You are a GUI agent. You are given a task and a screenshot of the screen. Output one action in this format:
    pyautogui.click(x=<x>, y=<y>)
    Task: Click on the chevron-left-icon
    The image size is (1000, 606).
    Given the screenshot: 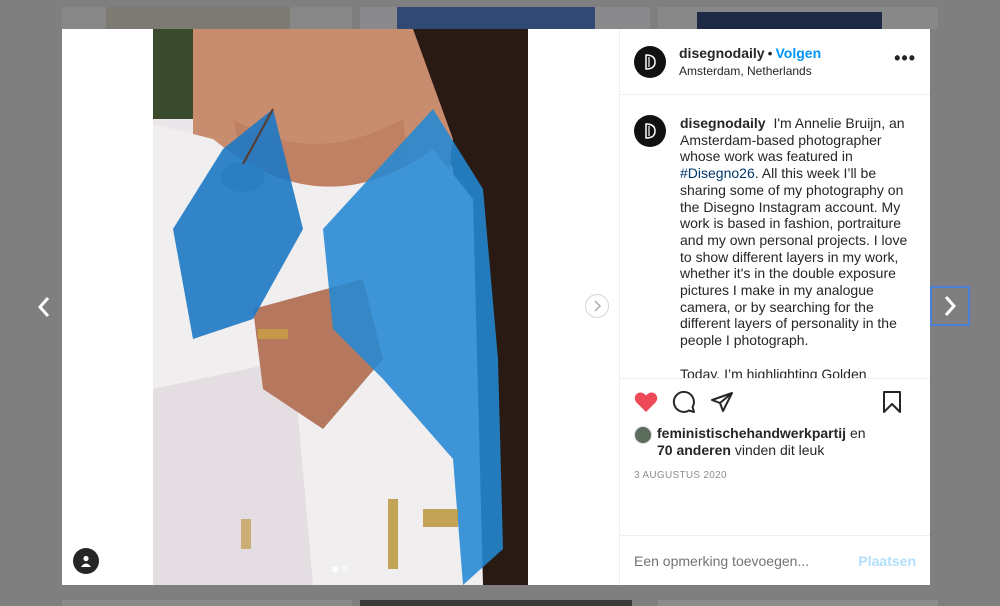 What is the action you would take?
    pyautogui.click(x=43, y=307)
    